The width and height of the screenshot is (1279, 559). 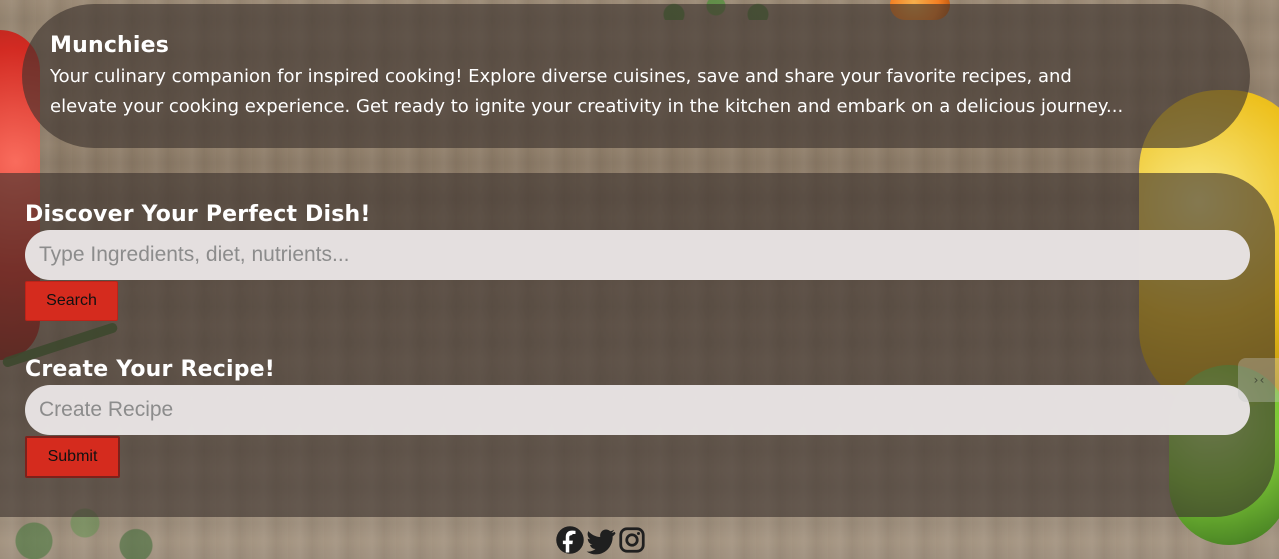 What do you see at coordinates (637, 410) in the screenshot?
I see `create-recipe-input` at bounding box center [637, 410].